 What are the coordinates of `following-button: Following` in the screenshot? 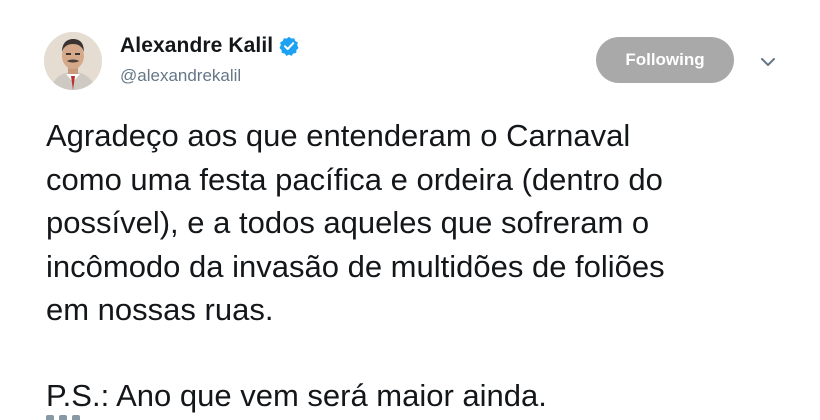 It's located at (665, 60).